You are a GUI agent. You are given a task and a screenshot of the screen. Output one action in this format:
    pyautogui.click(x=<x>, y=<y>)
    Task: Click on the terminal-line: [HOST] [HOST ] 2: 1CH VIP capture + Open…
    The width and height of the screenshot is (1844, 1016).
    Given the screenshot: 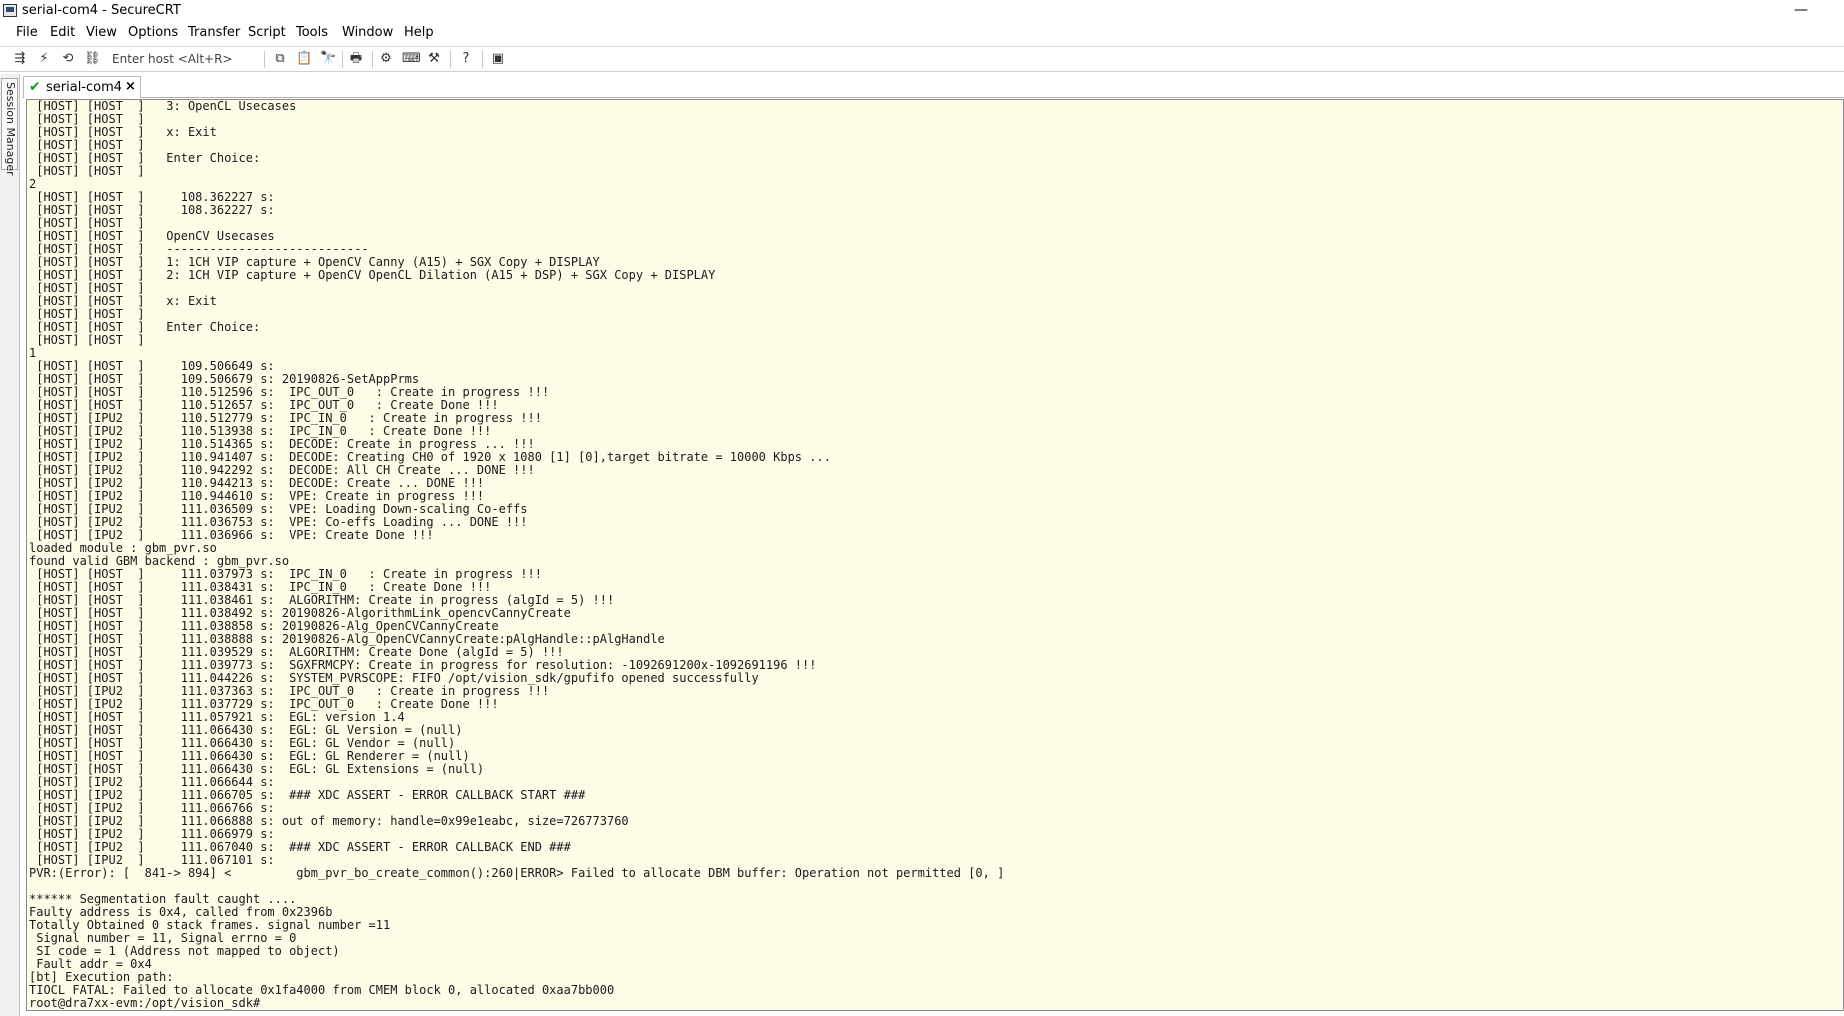 What is the action you would take?
    pyautogui.click(x=372, y=275)
    